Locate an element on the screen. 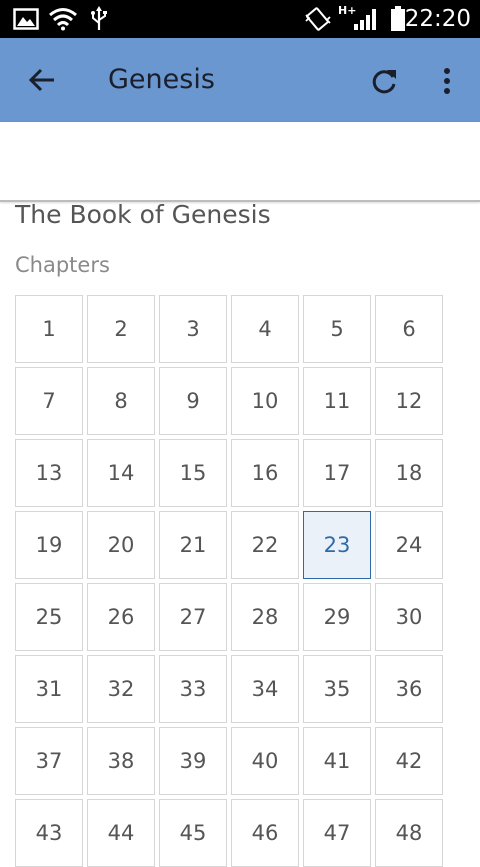 The image size is (480, 867). chapters-label: Chapters is located at coordinates (62, 265).